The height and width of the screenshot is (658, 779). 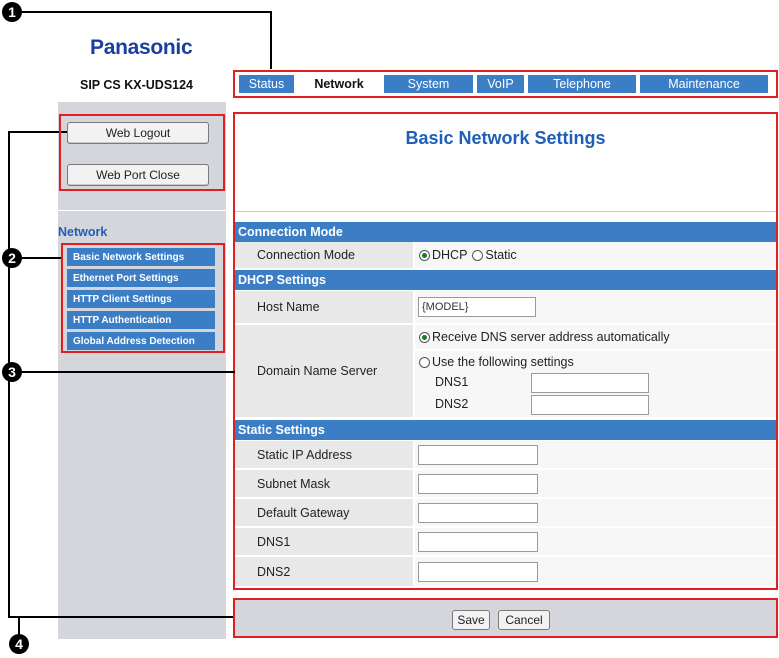 I want to click on dhcp-dns2-input, so click(x=590, y=405).